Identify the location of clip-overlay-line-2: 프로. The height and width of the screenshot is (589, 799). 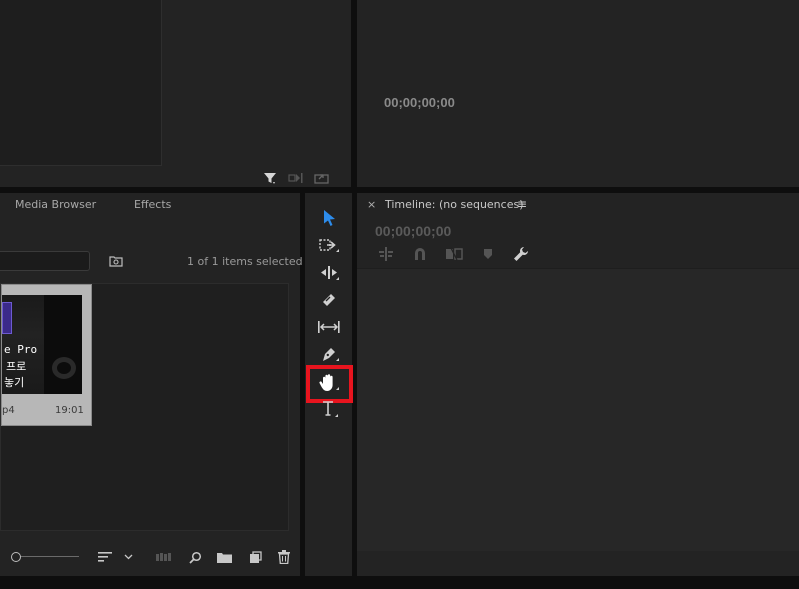
(16, 366).